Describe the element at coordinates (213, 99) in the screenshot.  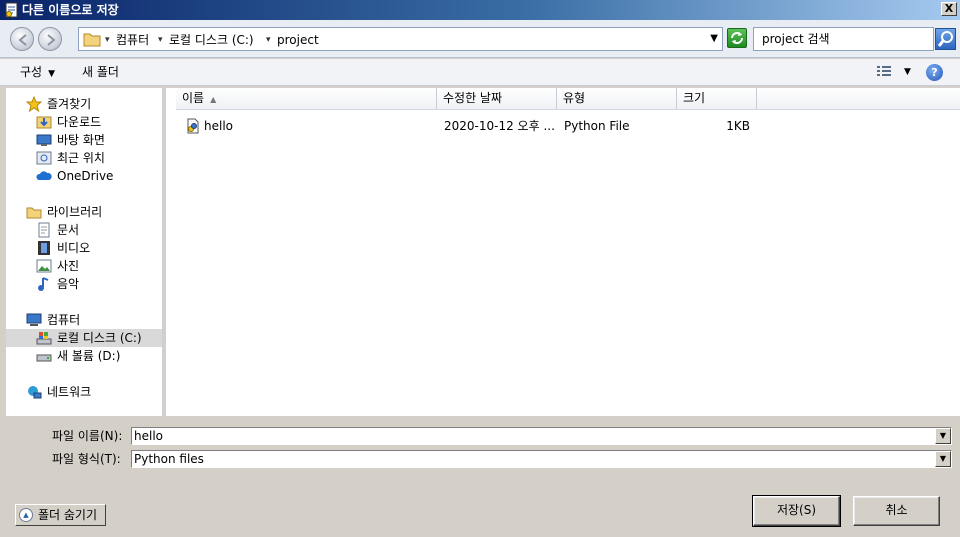
I see `sort-ascending-icon: ▲` at that location.